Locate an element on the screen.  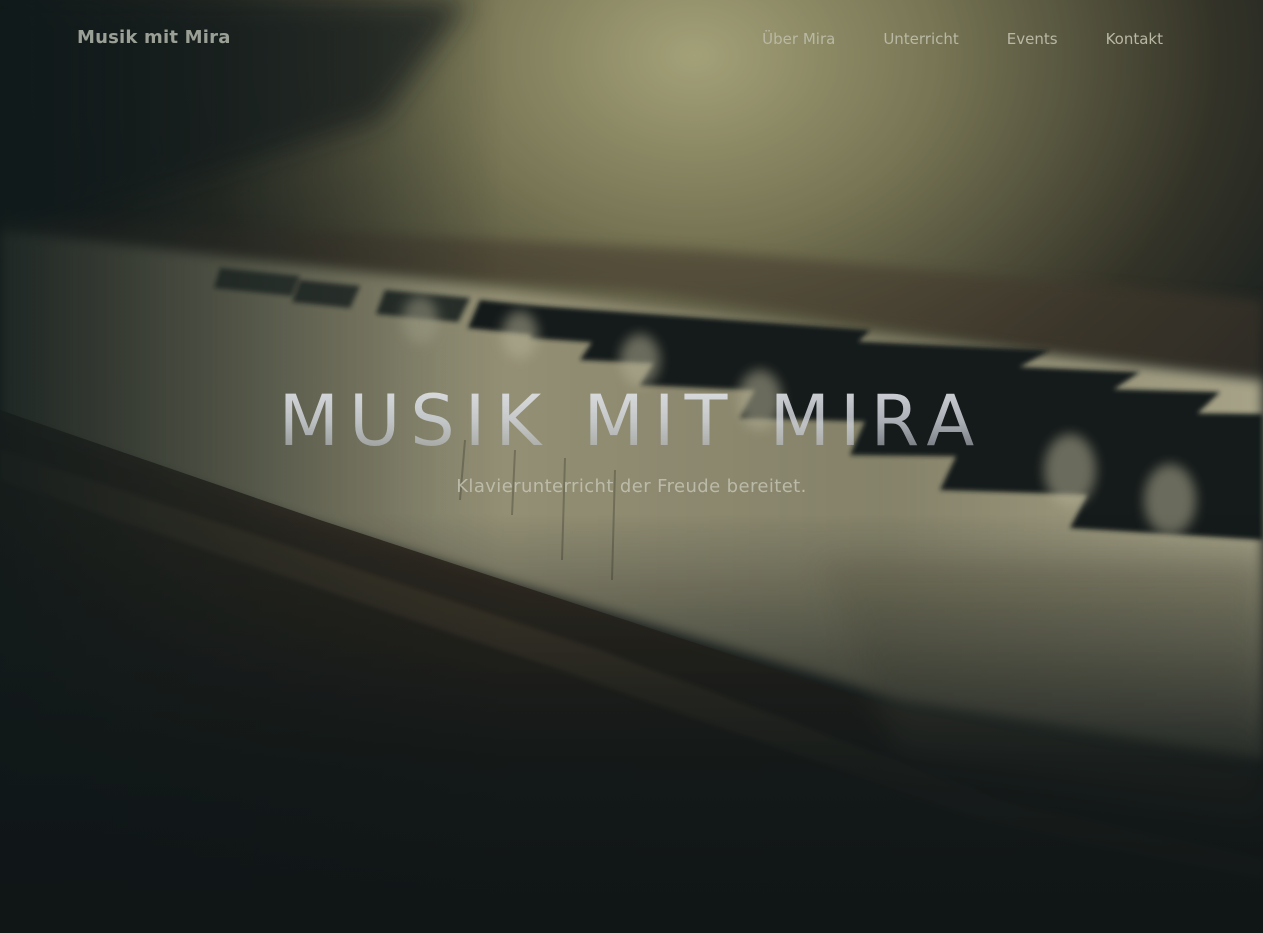
hero-subtitle: Klavierunterricht der Freude bereitet. is located at coordinates (631, 486).